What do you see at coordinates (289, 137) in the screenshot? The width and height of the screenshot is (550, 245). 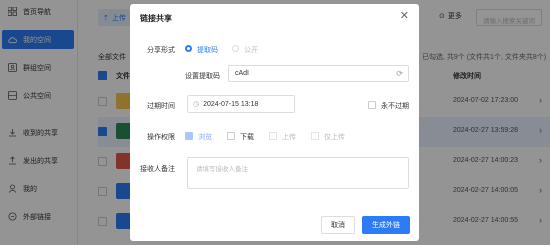 I see `perm-upload-label: 上传` at bounding box center [289, 137].